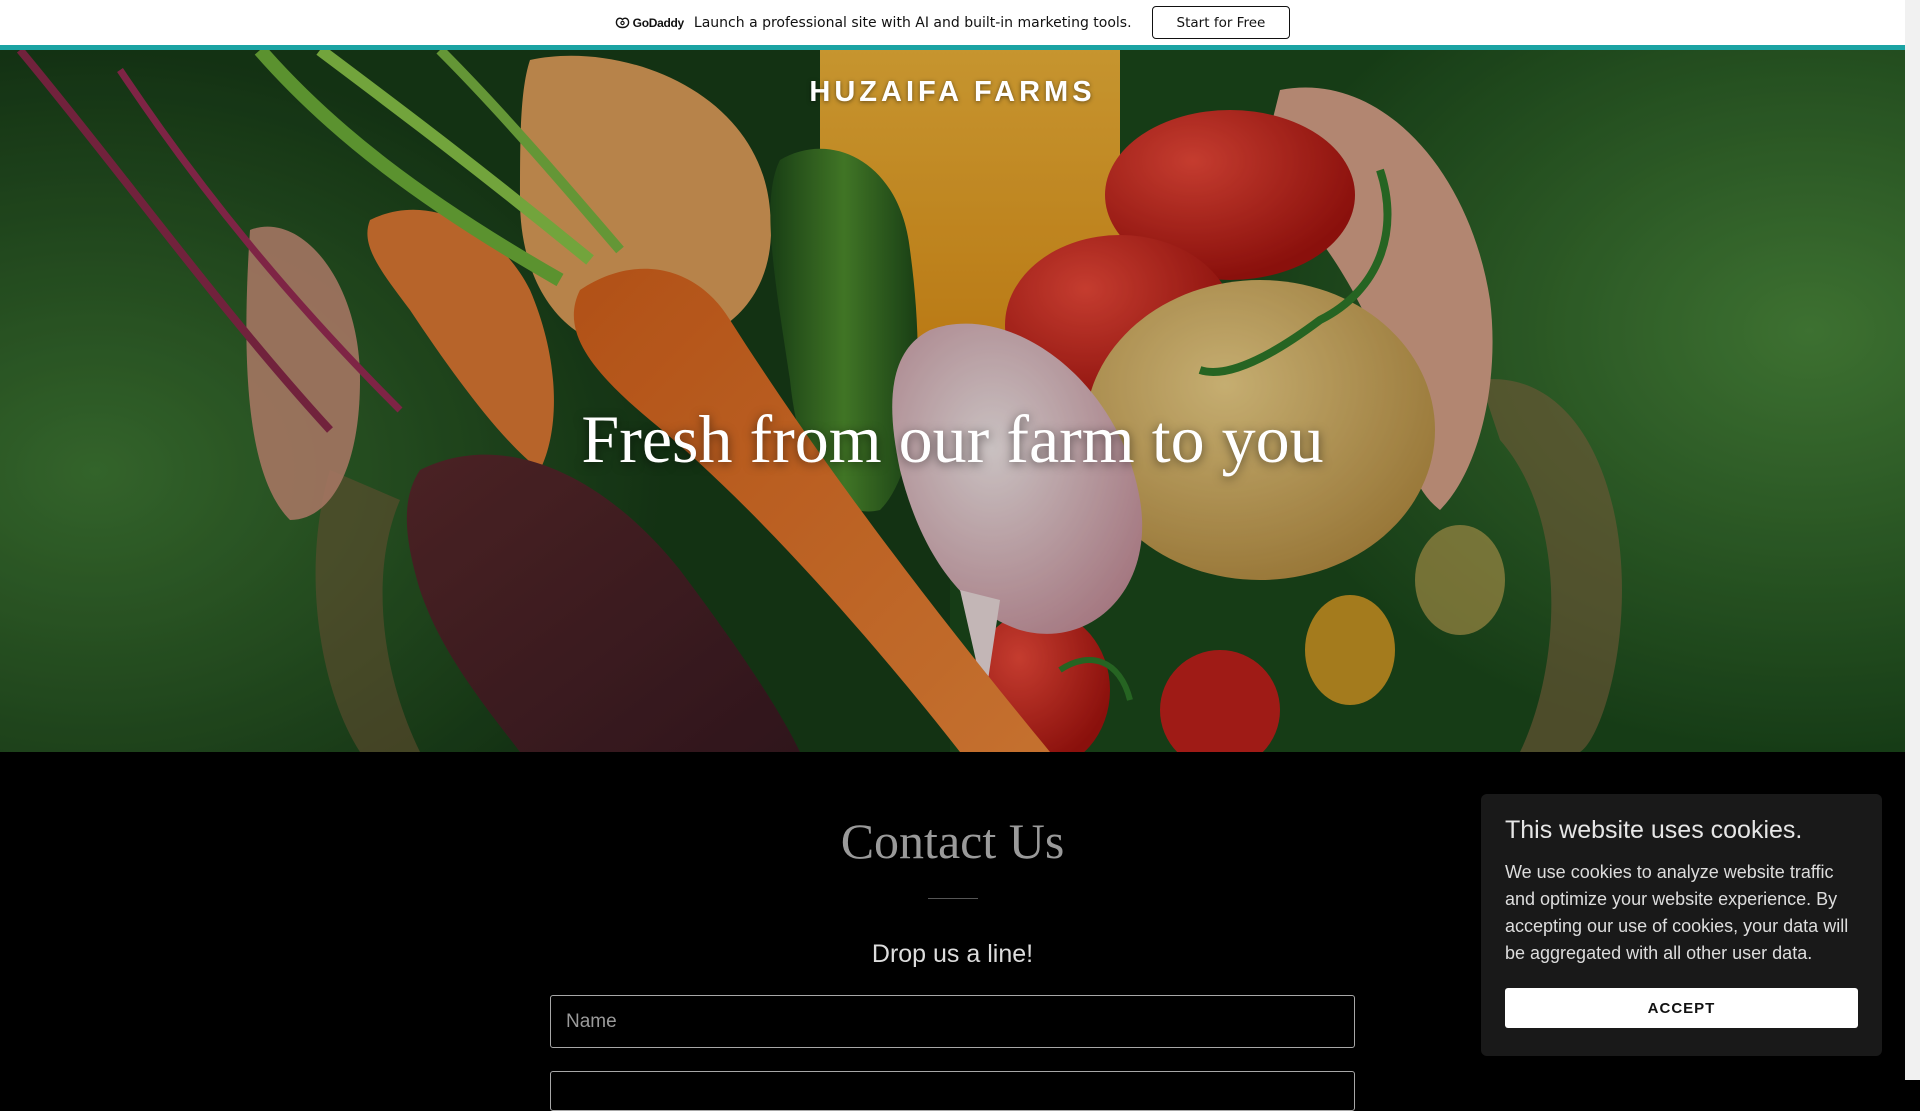 This screenshot has width=1920, height=1111. Describe the element at coordinates (1681, 1008) in the screenshot. I see `accept-cookies-button: ACCEPT` at that location.